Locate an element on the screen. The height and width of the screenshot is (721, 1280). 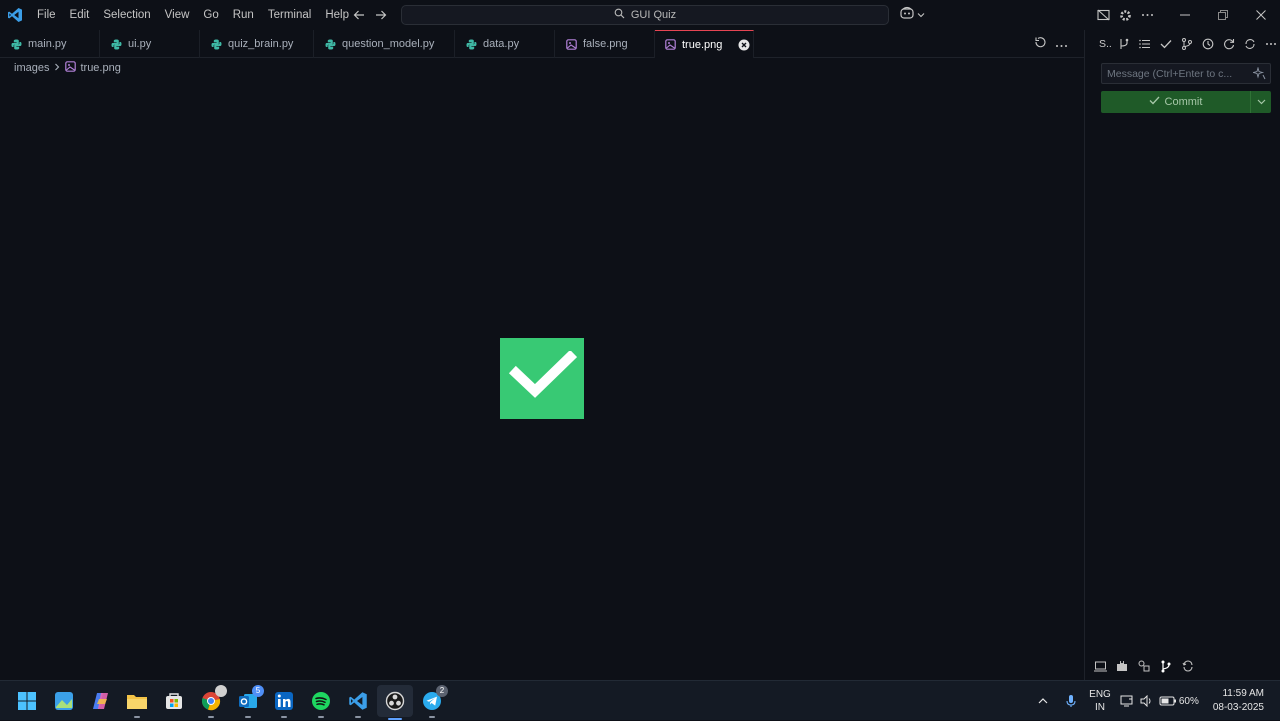
vscode-taskbar-icon is located at coordinates (358, 702).